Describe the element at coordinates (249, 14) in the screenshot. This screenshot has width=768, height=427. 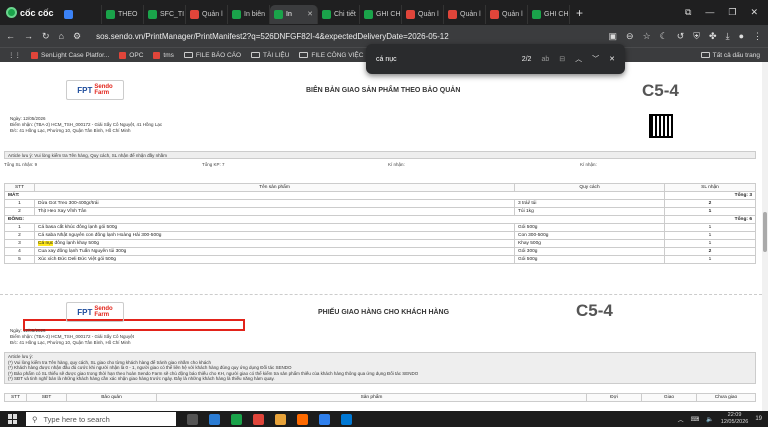
I see `browser-tab: In biên` at that location.